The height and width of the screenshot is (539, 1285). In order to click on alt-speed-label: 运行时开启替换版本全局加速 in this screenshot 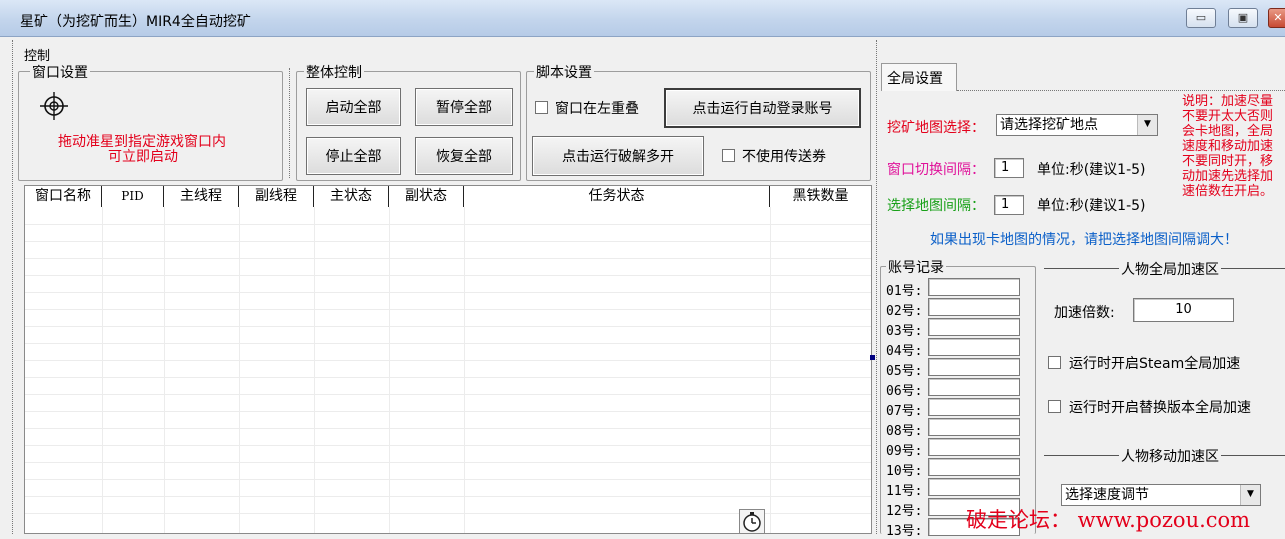, I will do `click(1160, 408)`.